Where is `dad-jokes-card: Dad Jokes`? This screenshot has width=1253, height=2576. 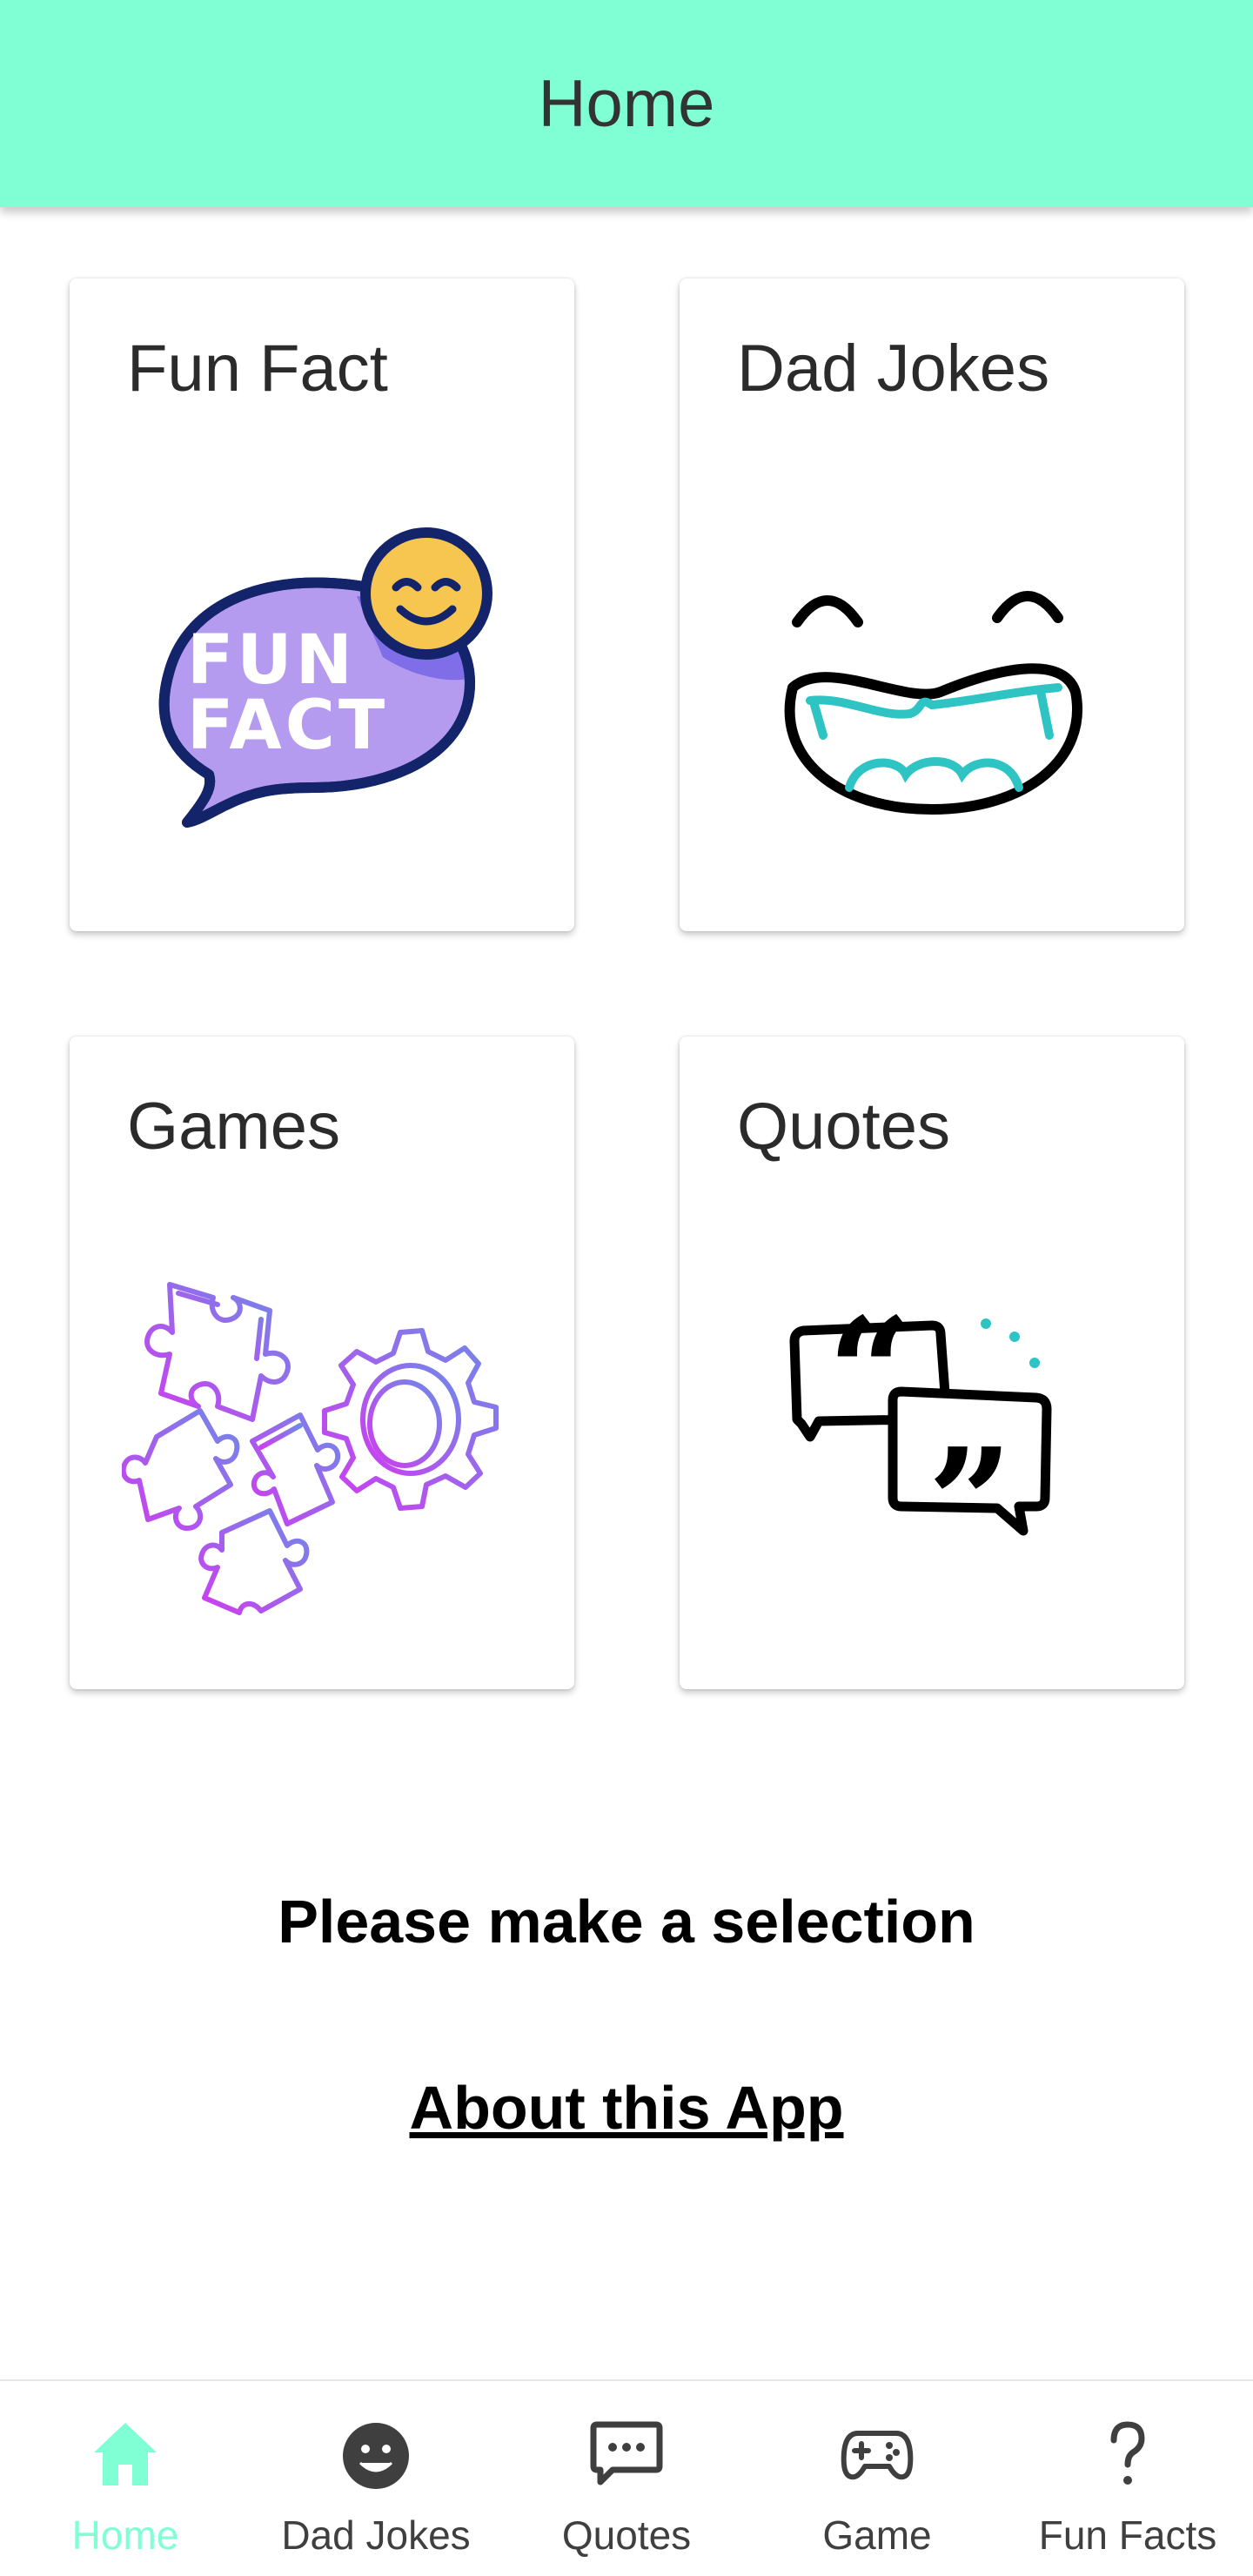
dad-jokes-card: Dad Jokes is located at coordinates (932, 604).